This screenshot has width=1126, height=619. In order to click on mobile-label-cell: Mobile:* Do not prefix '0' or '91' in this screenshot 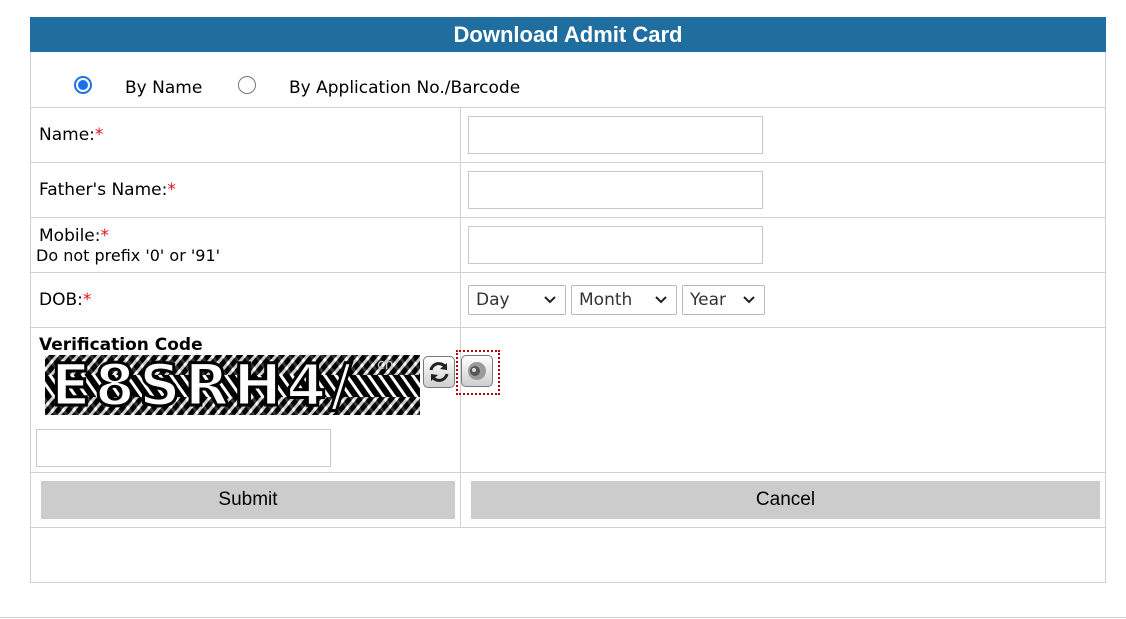, I will do `click(246, 245)`.